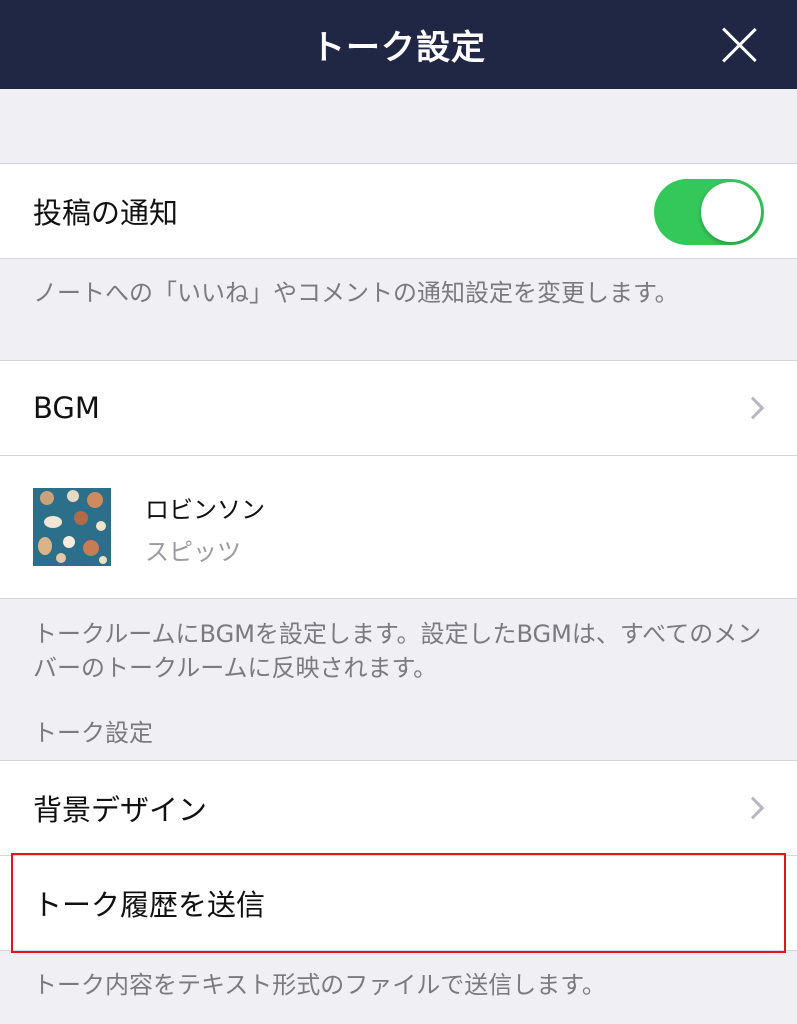 This screenshot has height=1024, width=797. Describe the element at coordinates (398, 211) in the screenshot. I see `post-notification-row: 投稿の通知` at that location.